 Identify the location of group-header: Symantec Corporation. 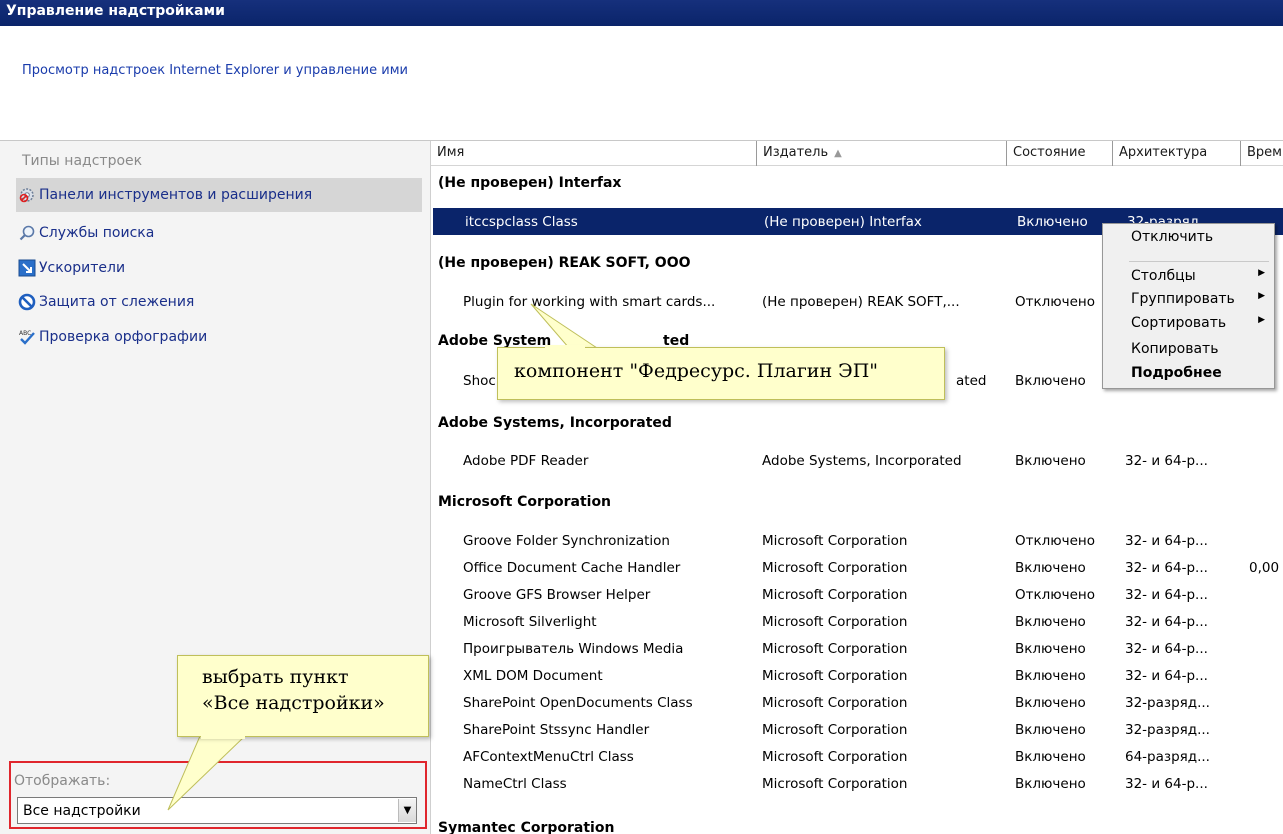
(522, 824).